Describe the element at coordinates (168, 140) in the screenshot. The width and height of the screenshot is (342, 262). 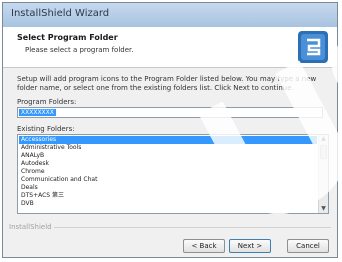
I see `list-item: Accessories` at that location.